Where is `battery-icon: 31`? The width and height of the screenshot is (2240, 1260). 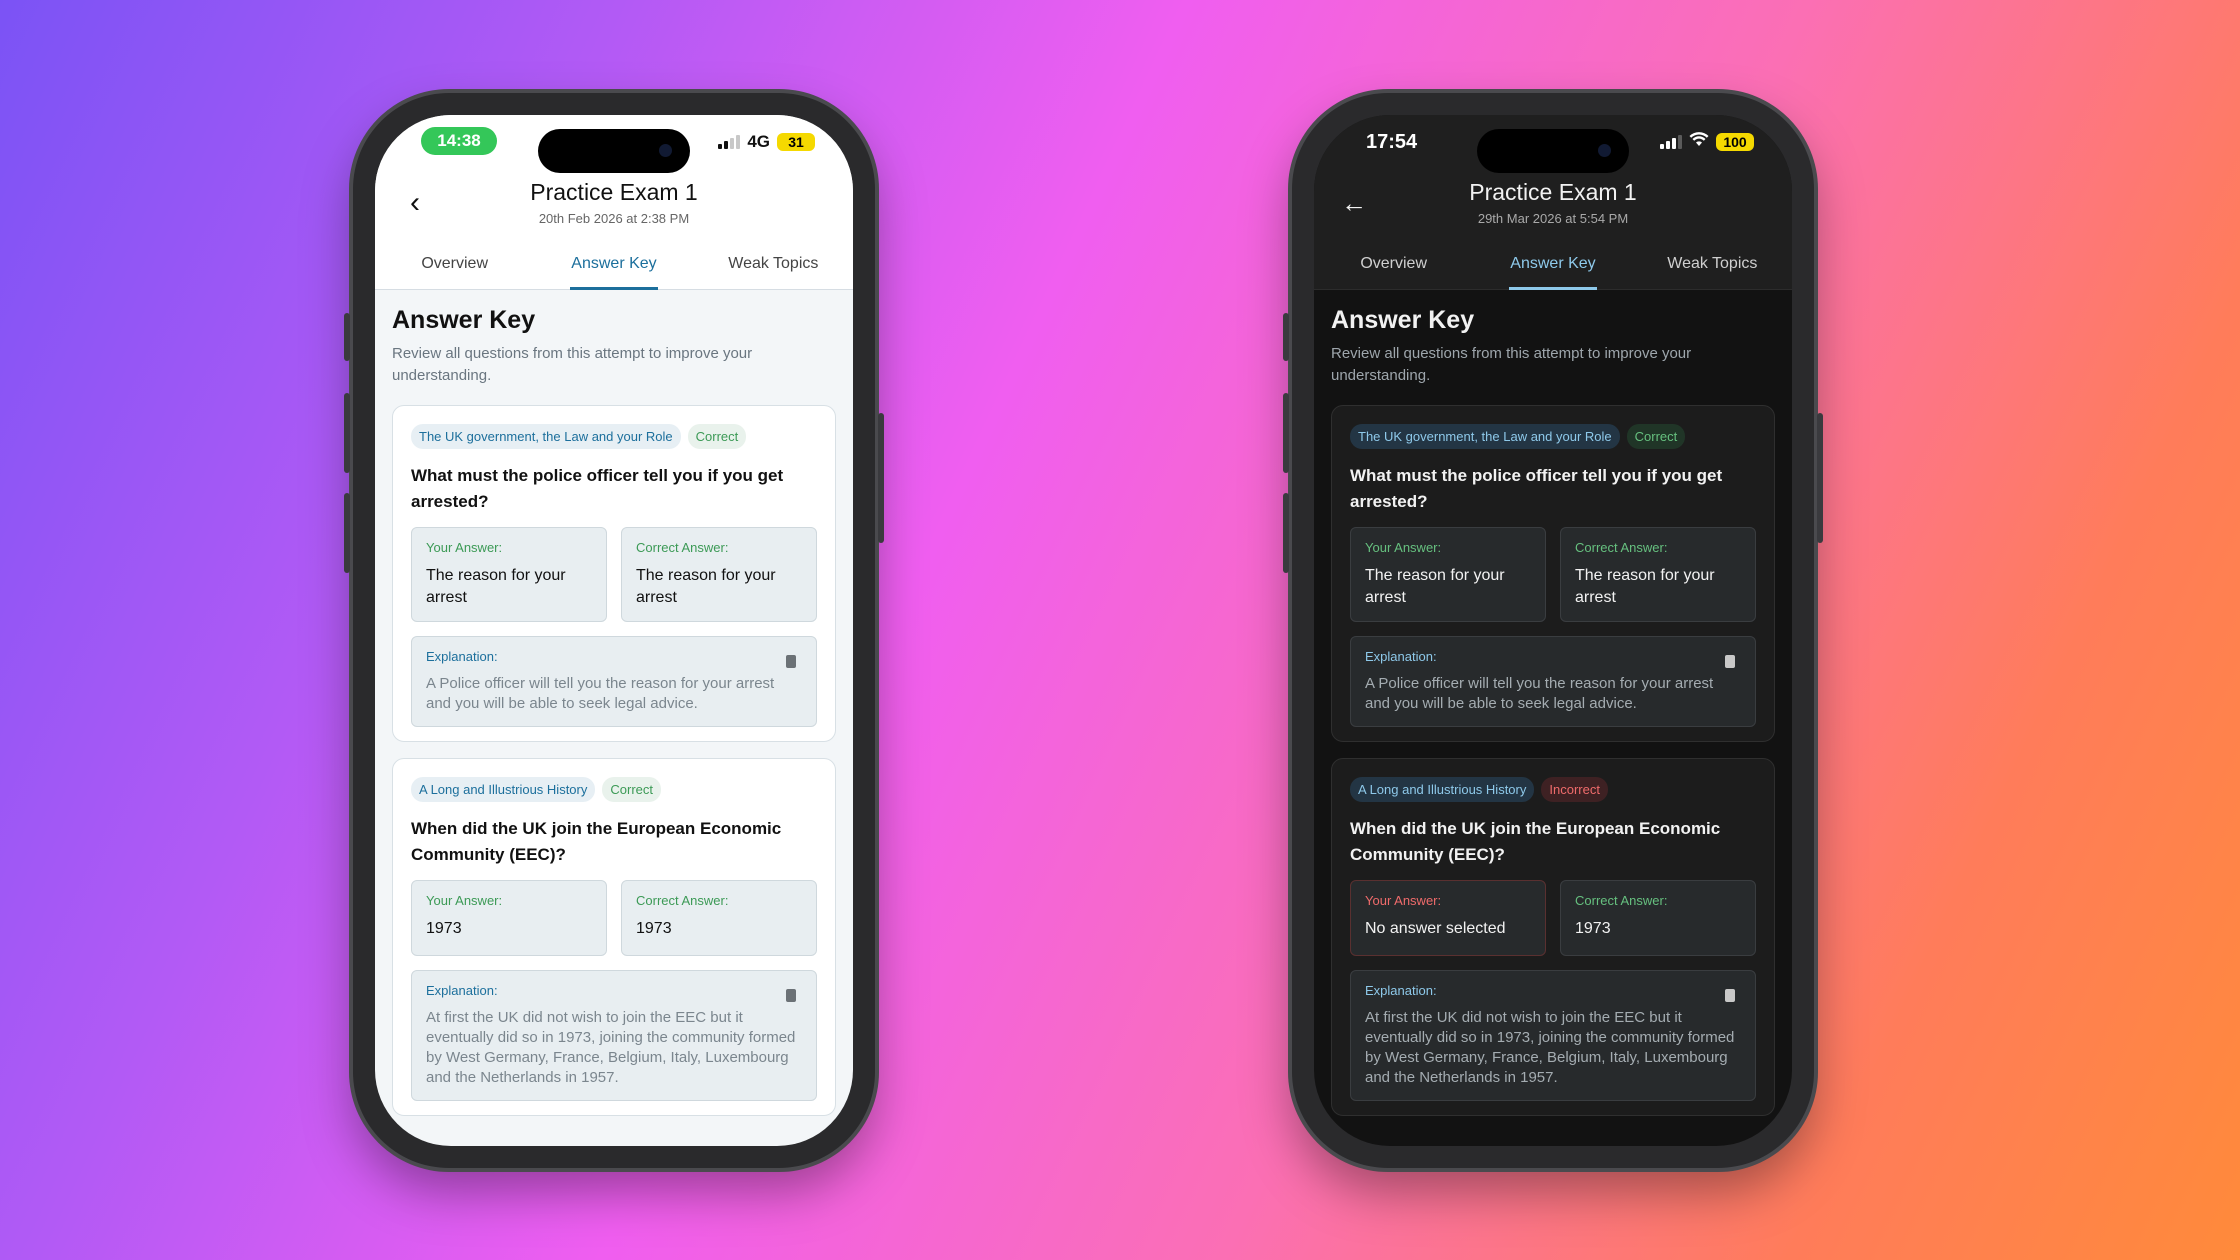 battery-icon: 31 is located at coordinates (796, 142).